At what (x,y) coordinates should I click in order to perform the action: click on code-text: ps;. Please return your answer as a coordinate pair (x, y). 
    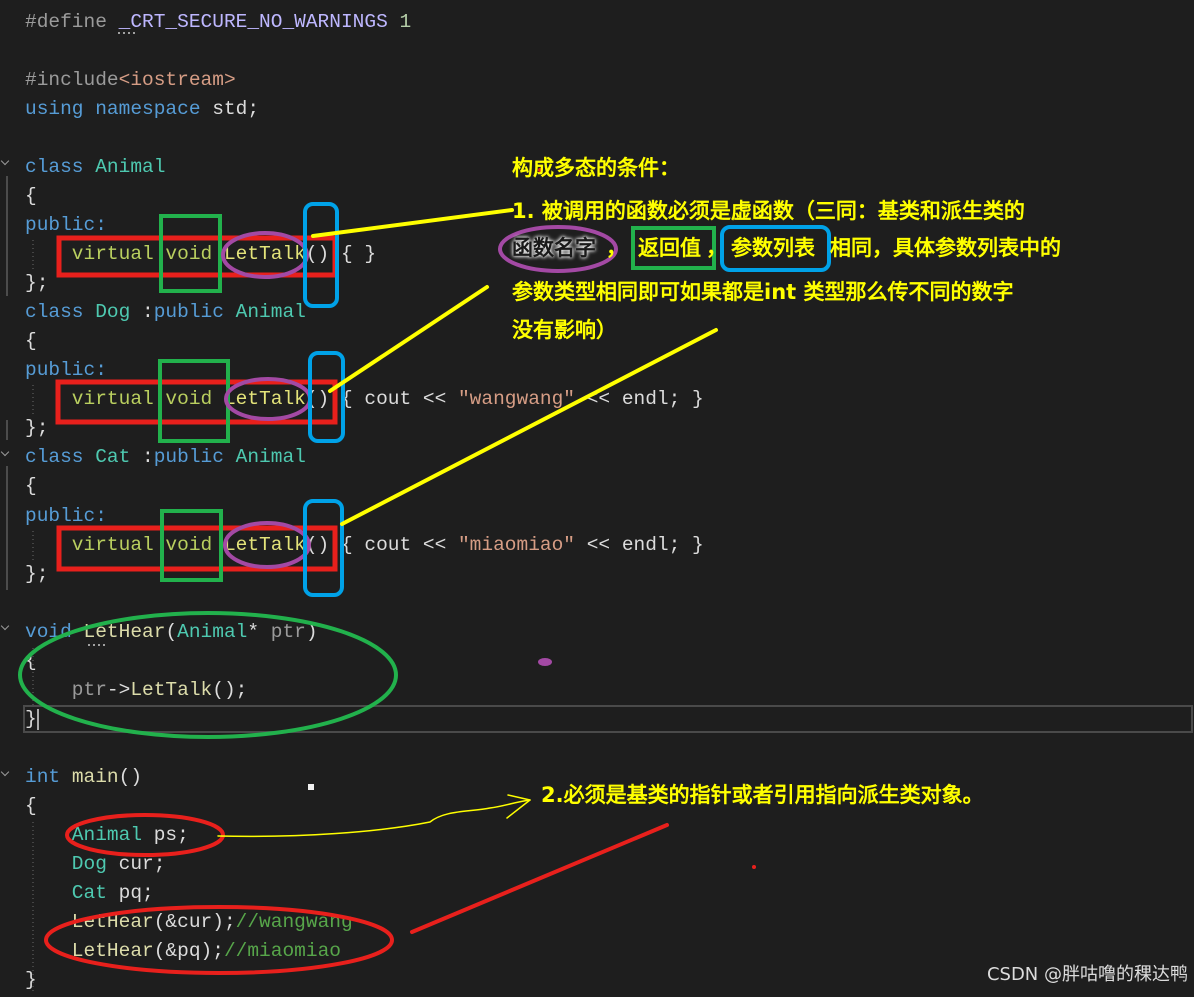
    Looking at the image, I should click on (171, 835).